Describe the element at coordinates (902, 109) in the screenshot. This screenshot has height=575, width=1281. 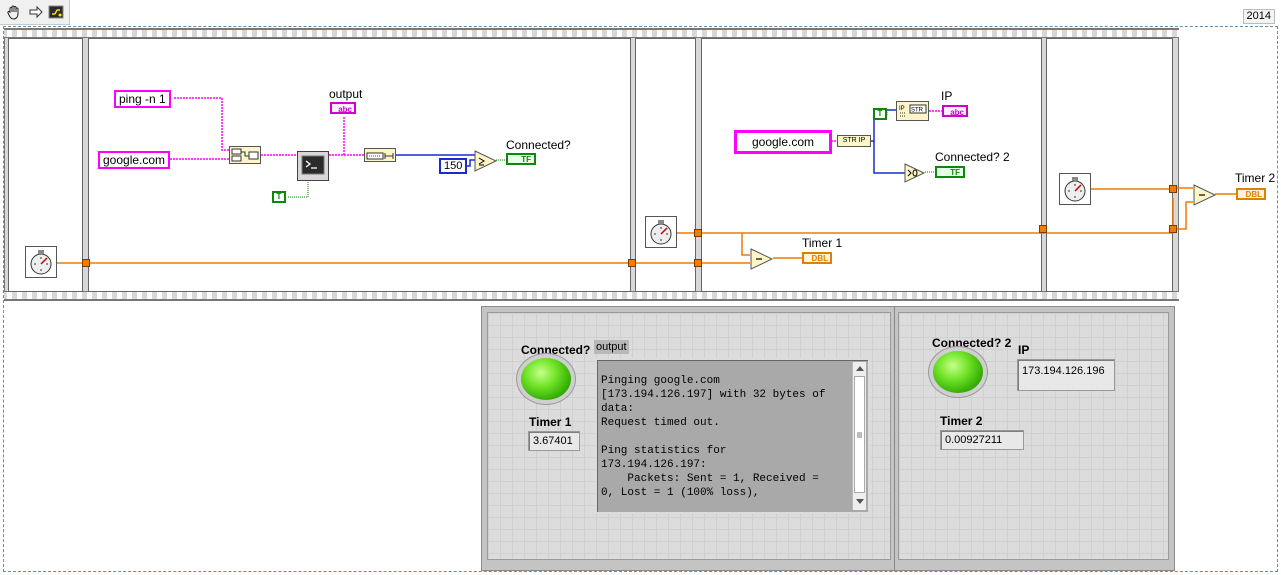
I see `svg-text: IP` at that location.